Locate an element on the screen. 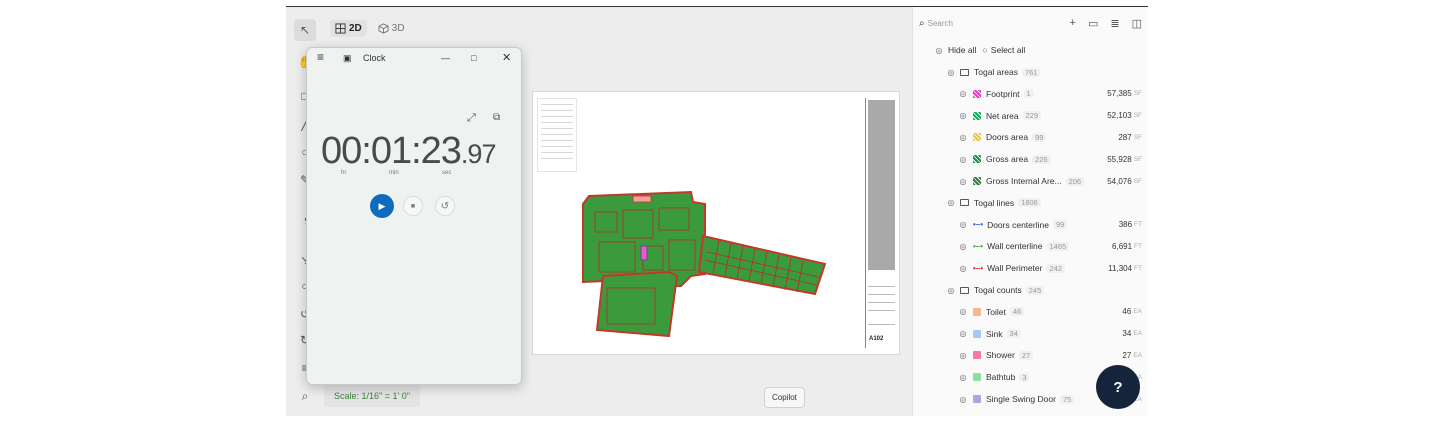  takeoff-item-row: ◎ Sink 34 34 EA is located at coordinates (1050, 334).